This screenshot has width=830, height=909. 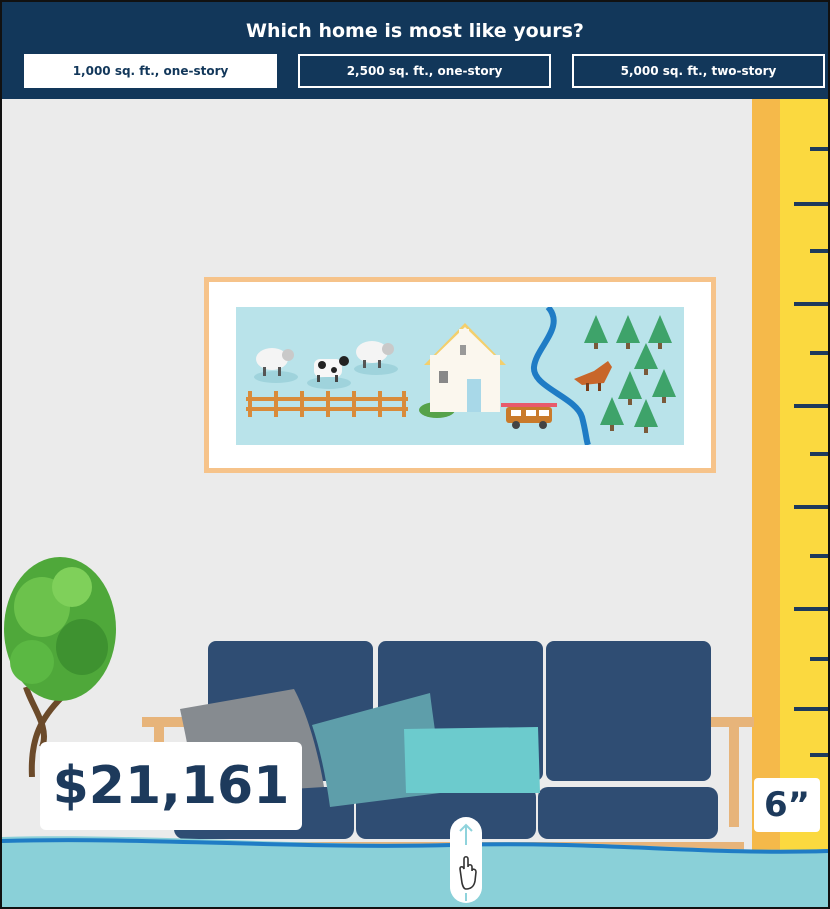 I want to click on countryside-illustration, so click(x=460, y=376).